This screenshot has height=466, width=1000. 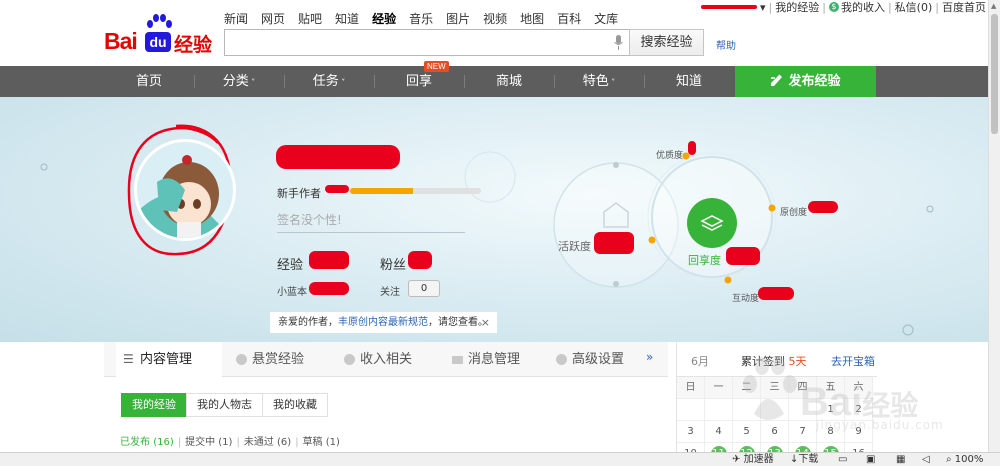 What do you see at coordinates (900, 459) in the screenshot?
I see `tools-icon: ▦` at bounding box center [900, 459].